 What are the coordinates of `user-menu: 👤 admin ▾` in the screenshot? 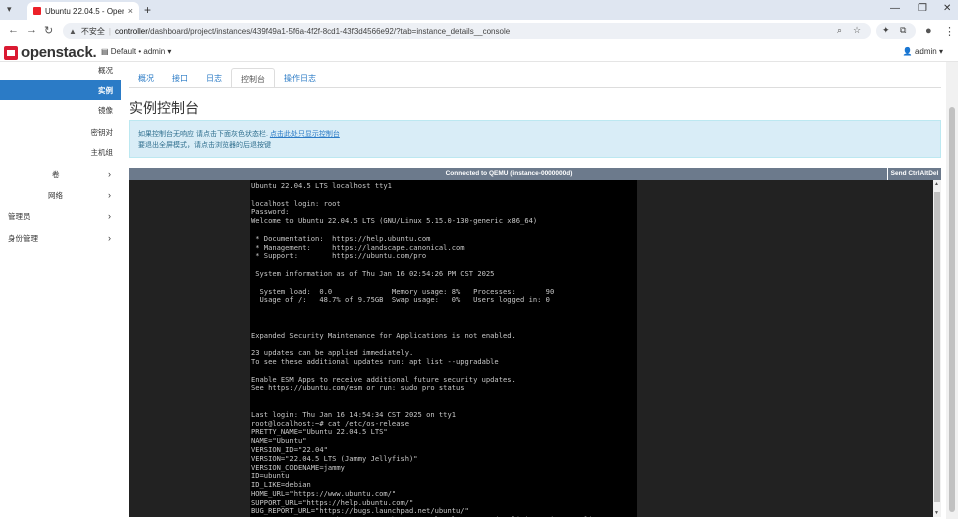 It's located at (923, 51).